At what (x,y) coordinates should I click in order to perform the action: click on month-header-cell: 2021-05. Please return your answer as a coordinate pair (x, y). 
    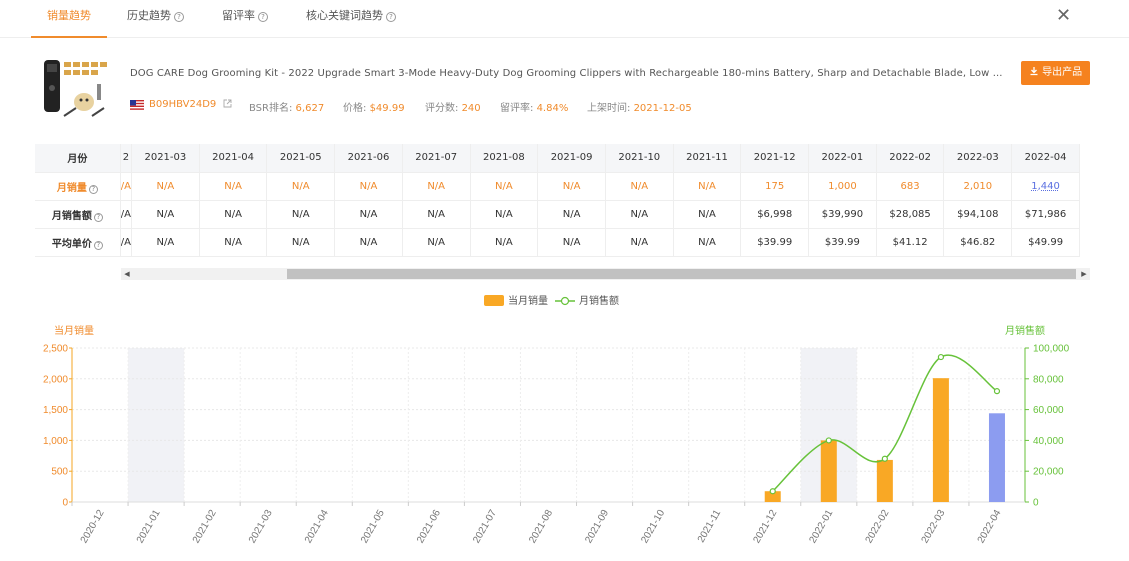
    Looking at the image, I should click on (301, 158).